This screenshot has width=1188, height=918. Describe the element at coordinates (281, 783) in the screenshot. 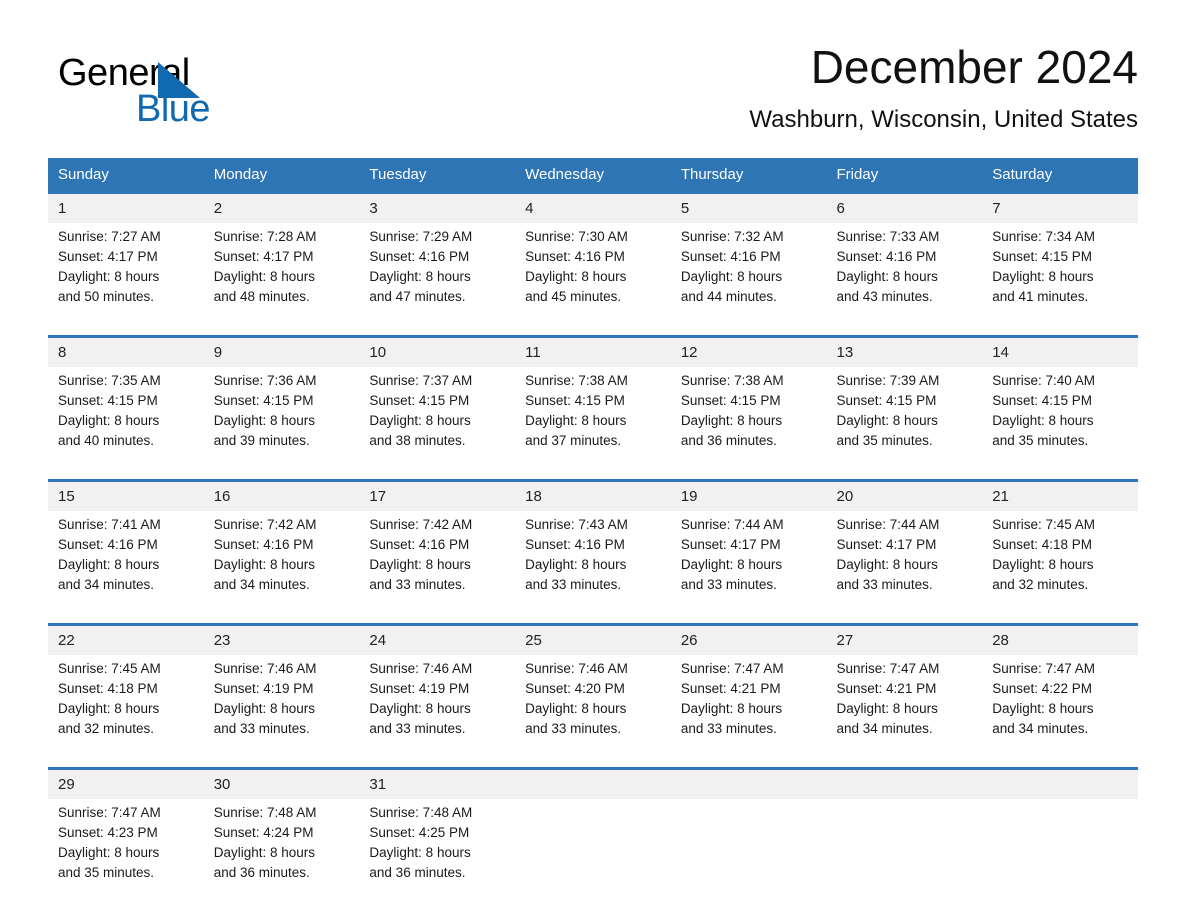

I see `day-number-cell: 30` at that location.